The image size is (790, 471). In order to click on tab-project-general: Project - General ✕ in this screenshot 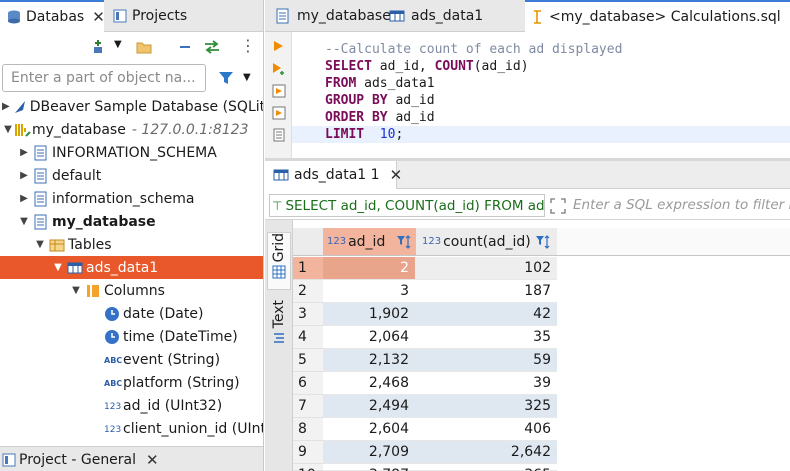, I will do `click(80, 460)`.